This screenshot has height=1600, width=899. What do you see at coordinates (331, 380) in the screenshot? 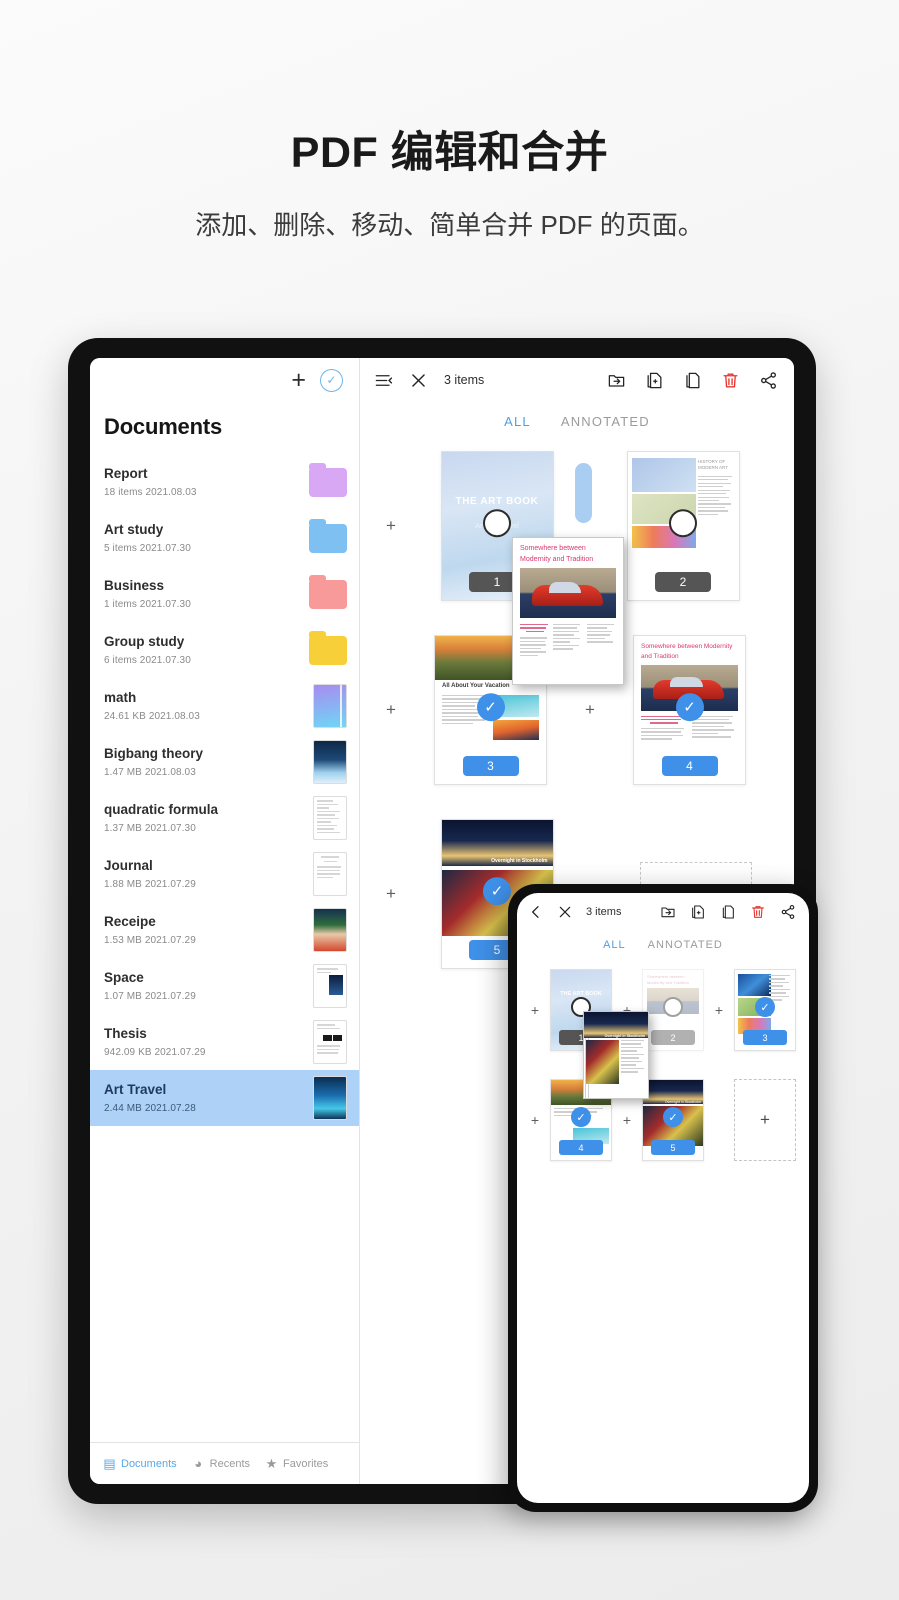
I see `select-mode-icon: ✓` at bounding box center [331, 380].